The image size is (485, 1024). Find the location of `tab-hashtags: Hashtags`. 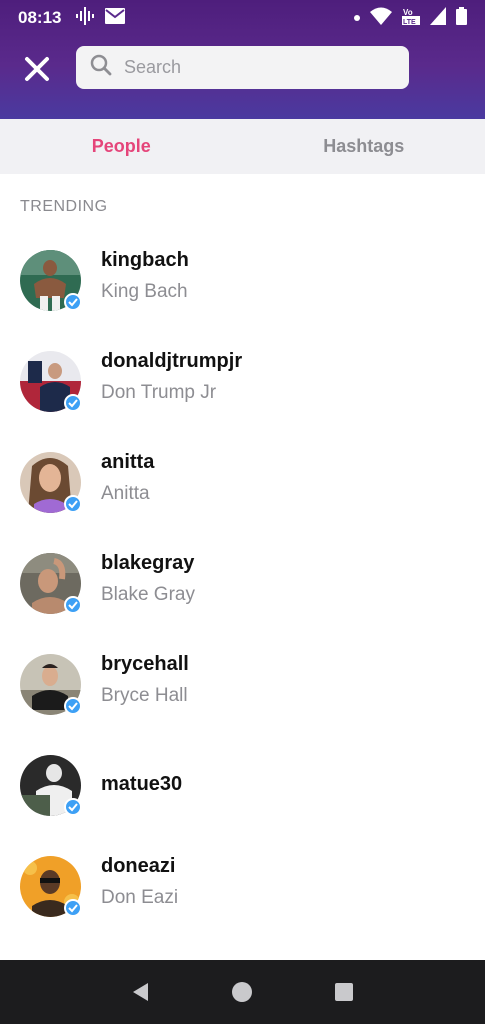

tab-hashtags: Hashtags is located at coordinates (364, 146).